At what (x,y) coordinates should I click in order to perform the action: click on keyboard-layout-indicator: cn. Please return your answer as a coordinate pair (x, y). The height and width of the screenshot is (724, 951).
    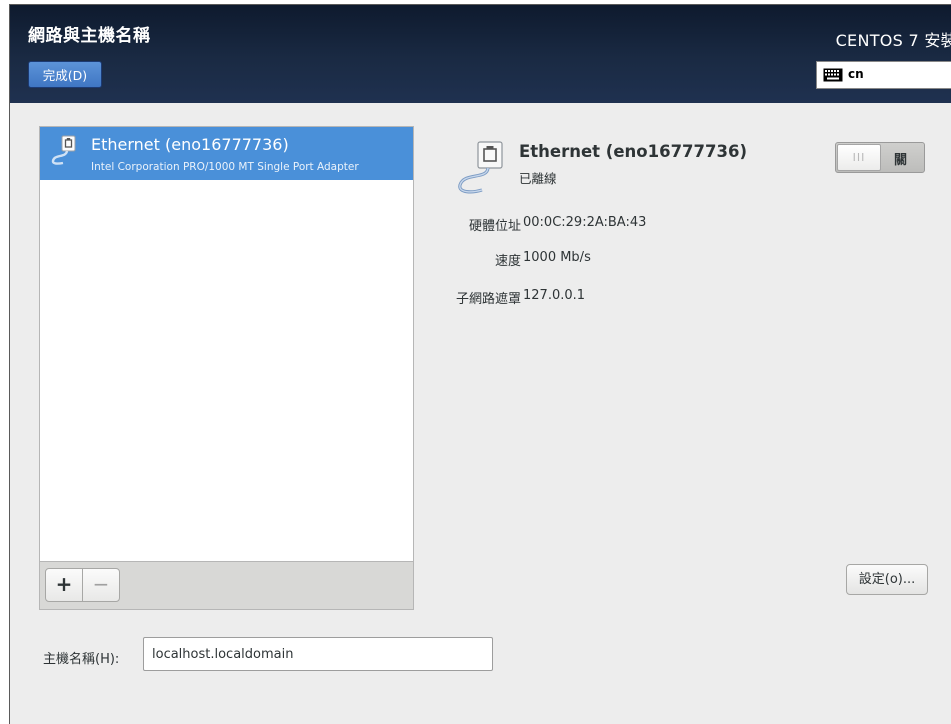
    Looking at the image, I should click on (883, 75).